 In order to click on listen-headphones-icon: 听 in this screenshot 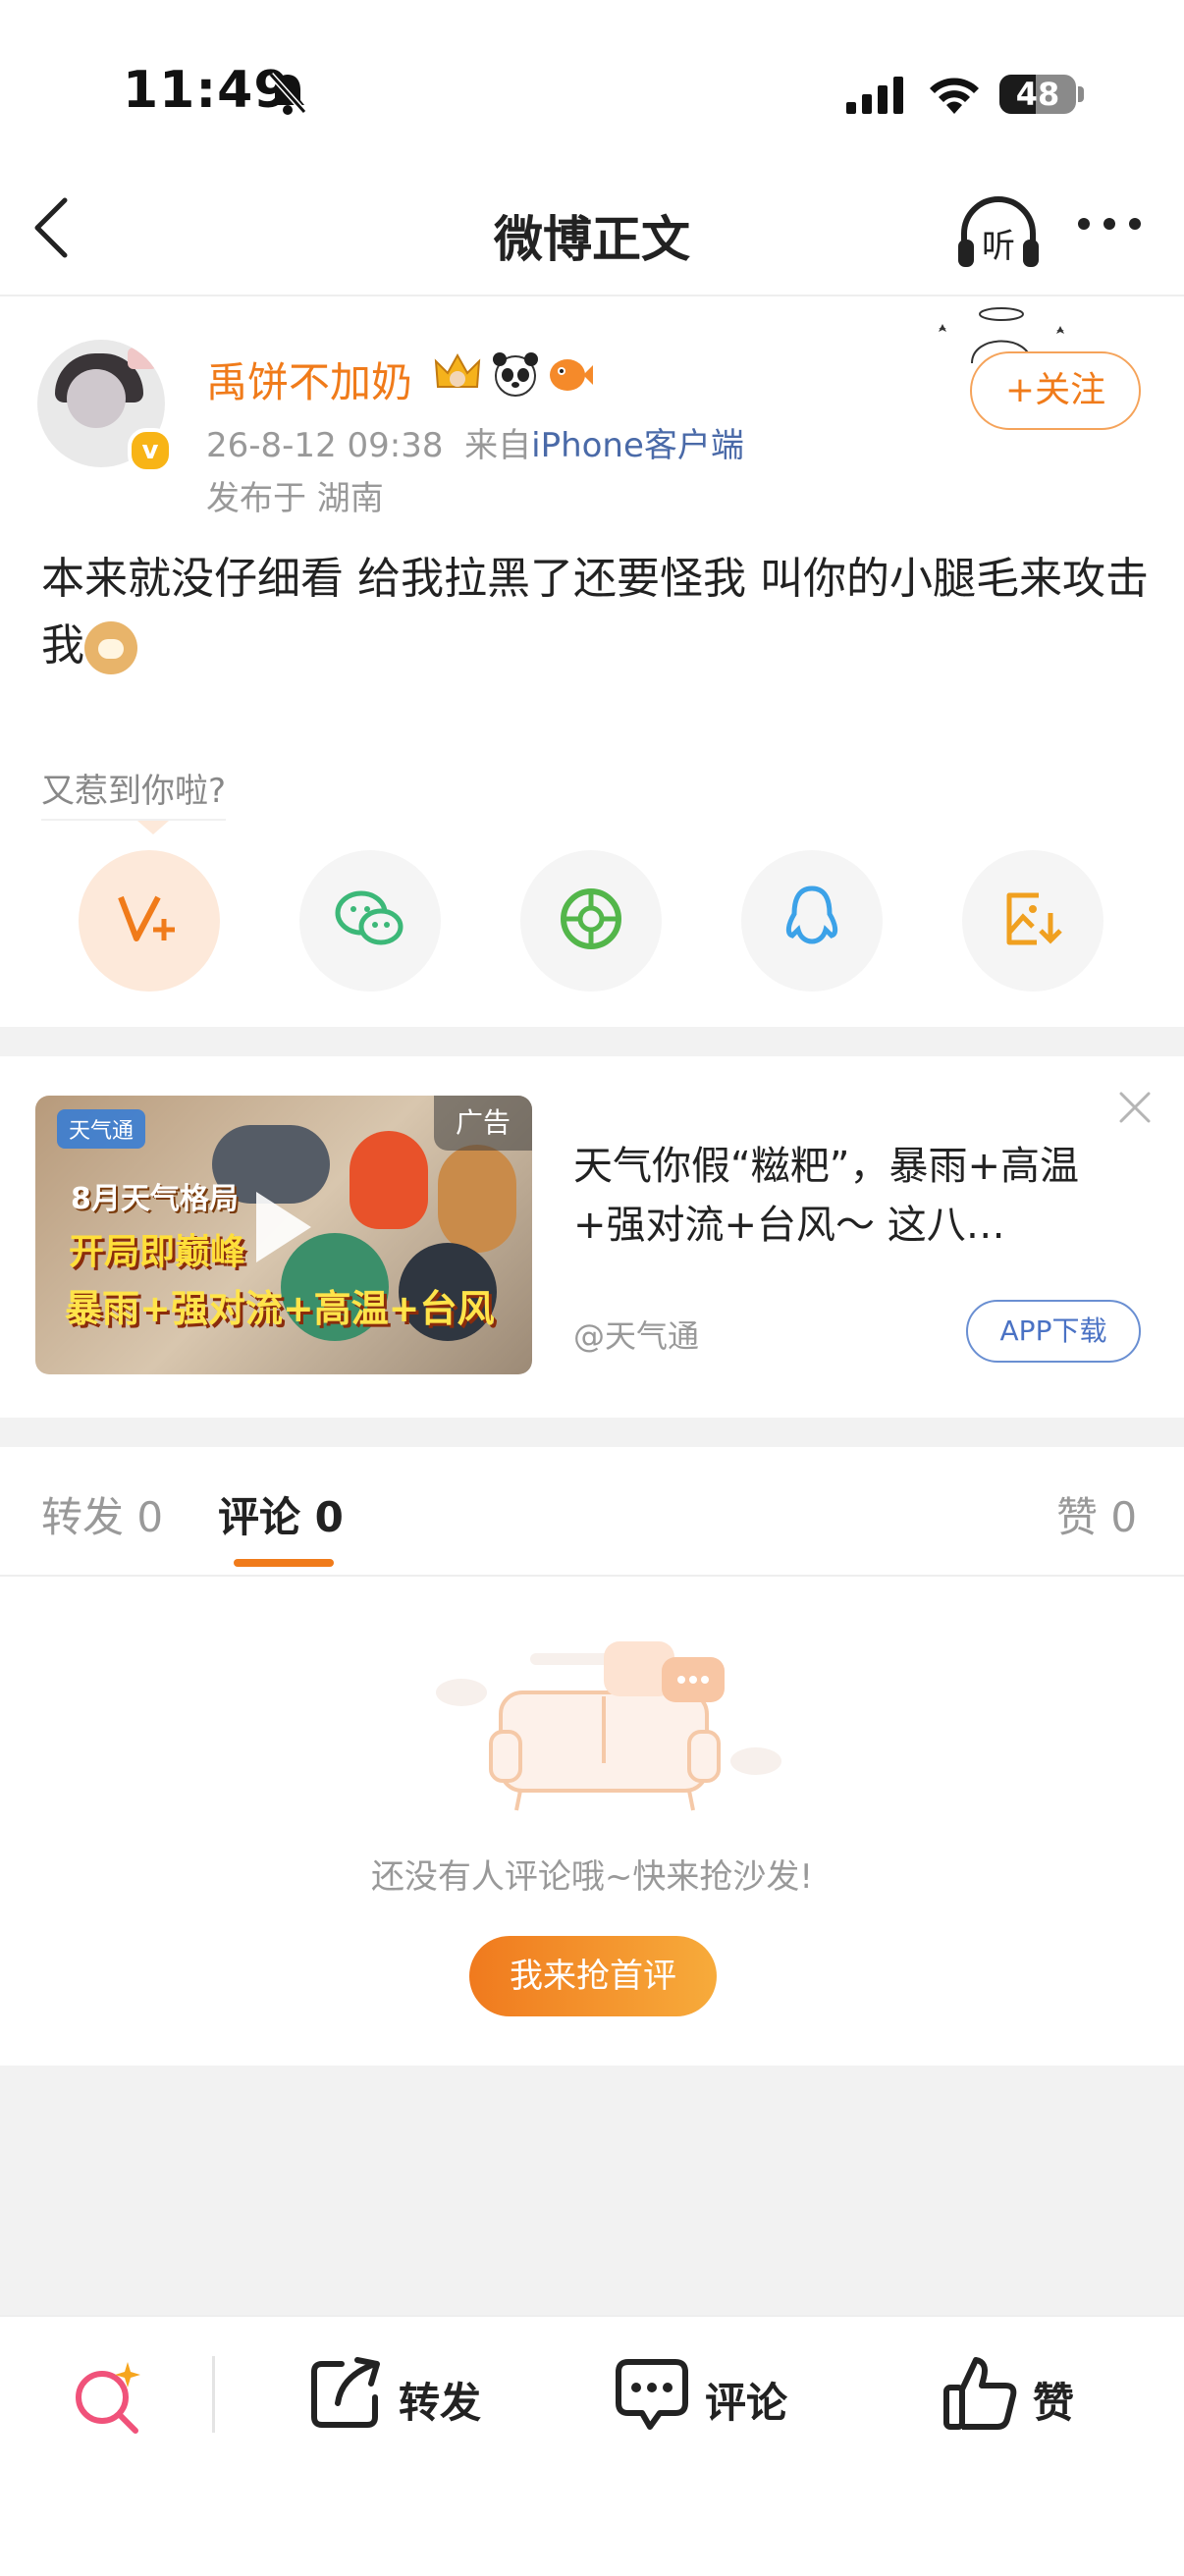, I will do `click(998, 233)`.